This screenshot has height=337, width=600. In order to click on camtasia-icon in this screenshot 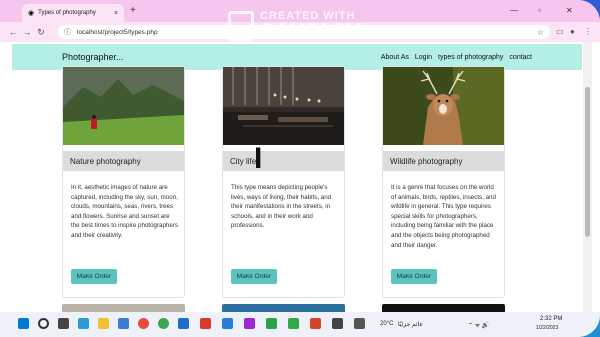, I will do `click(271, 323)`.